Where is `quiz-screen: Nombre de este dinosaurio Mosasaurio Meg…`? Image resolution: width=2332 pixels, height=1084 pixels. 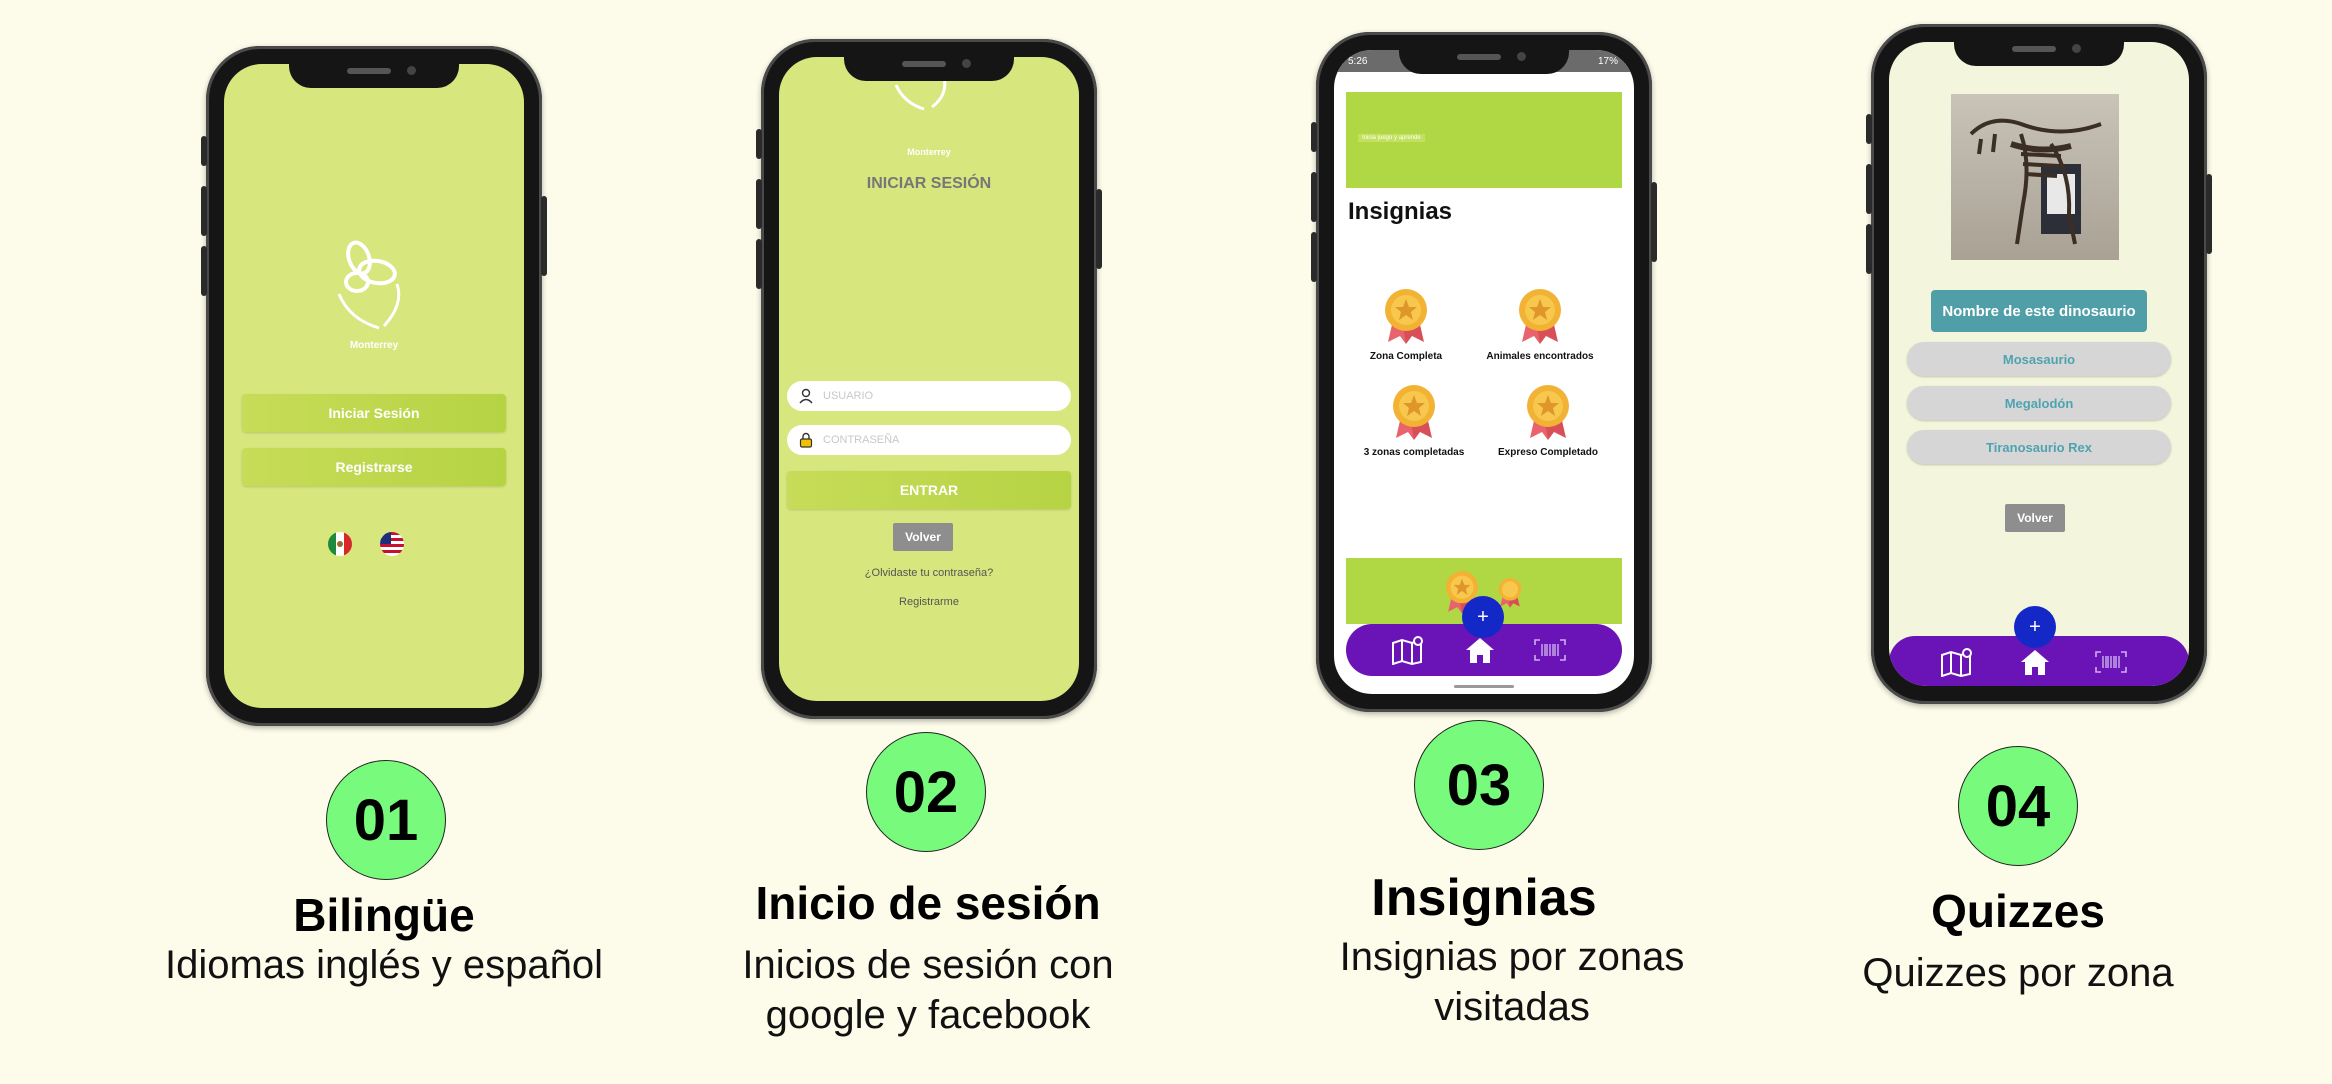
quiz-screen: Nombre de este dinosaurio Mosasaurio Meg… is located at coordinates (2039, 364).